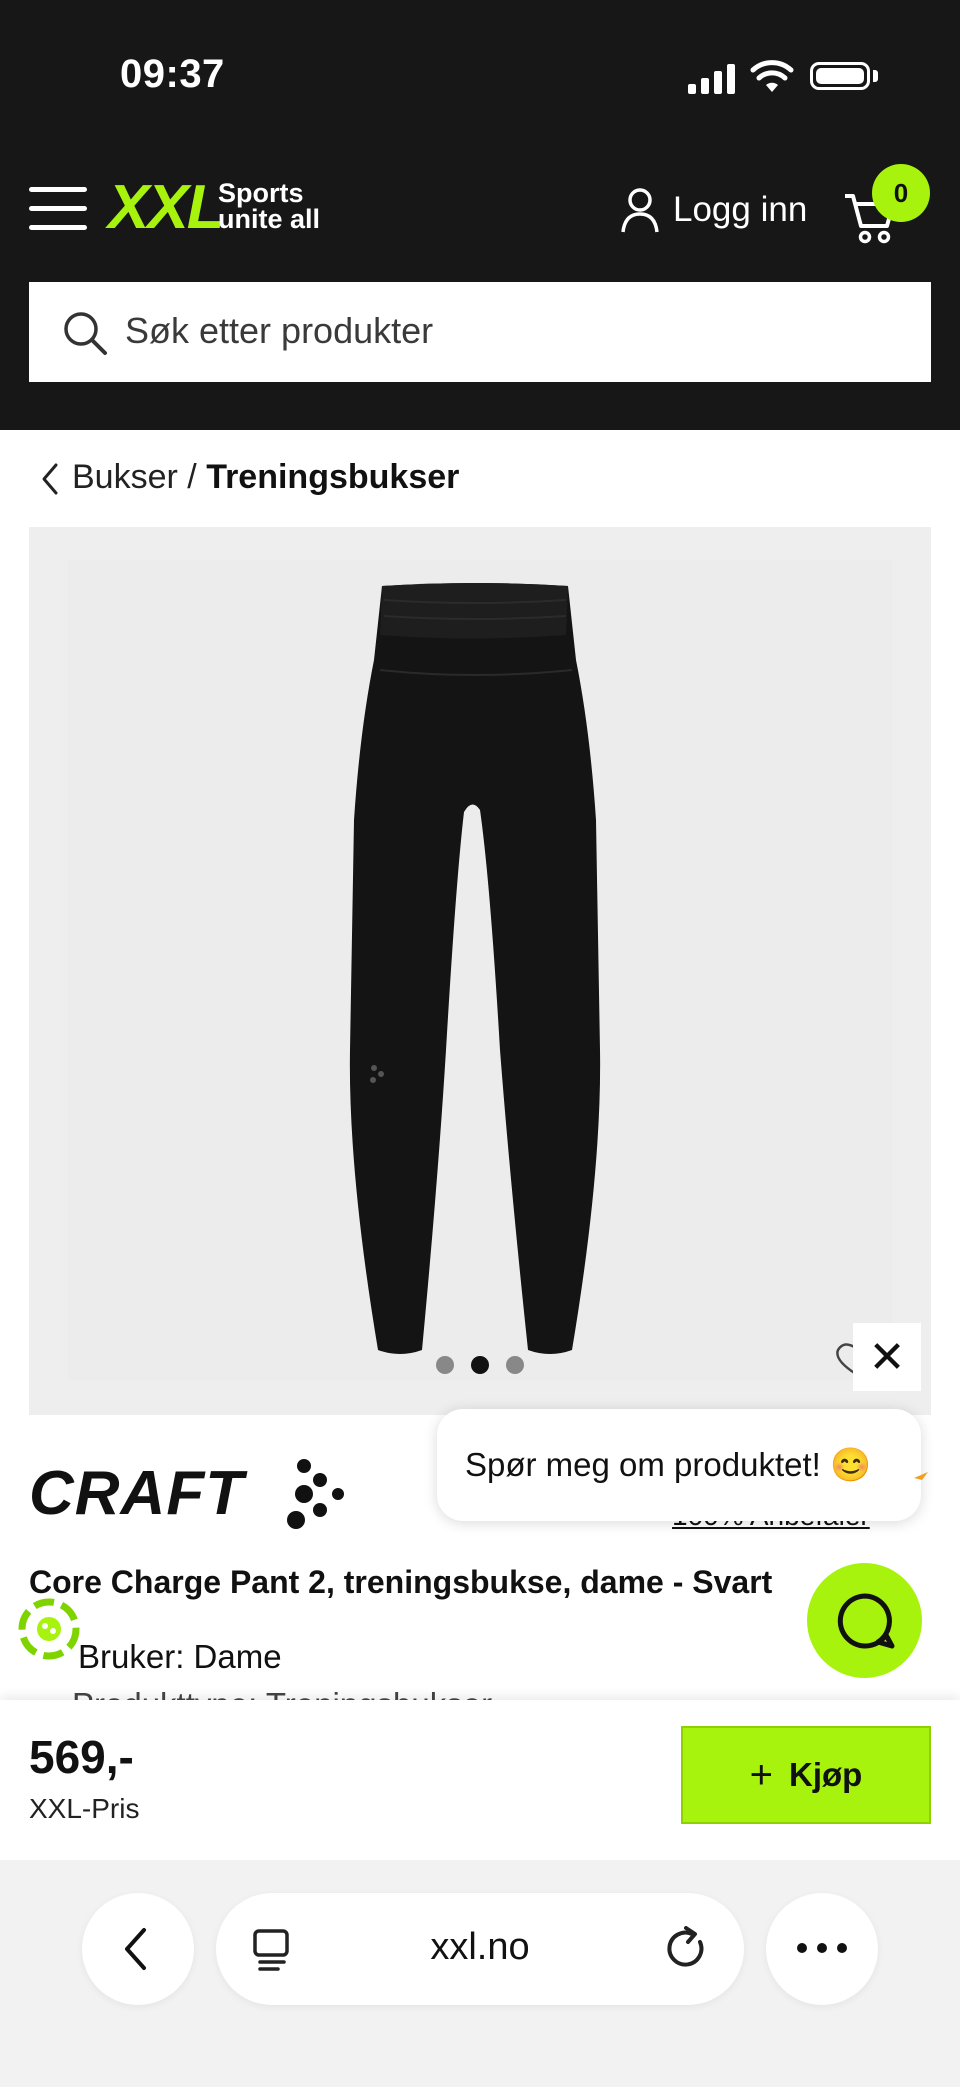 Image resolution: width=960 pixels, height=2087 pixels. What do you see at coordinates (279, 331) in the screenshot?
I see `search-placeholder: Søk etter produkter` at bounding box center [279, 331].